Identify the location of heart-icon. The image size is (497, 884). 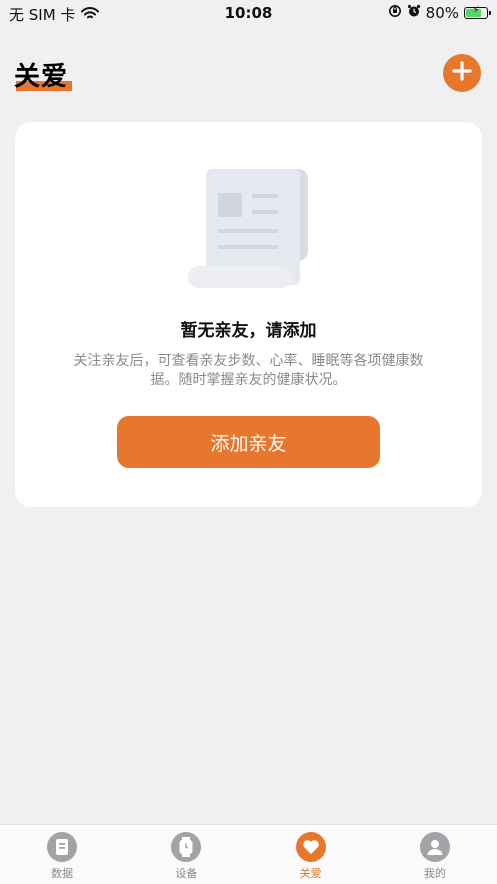
(310, 847).